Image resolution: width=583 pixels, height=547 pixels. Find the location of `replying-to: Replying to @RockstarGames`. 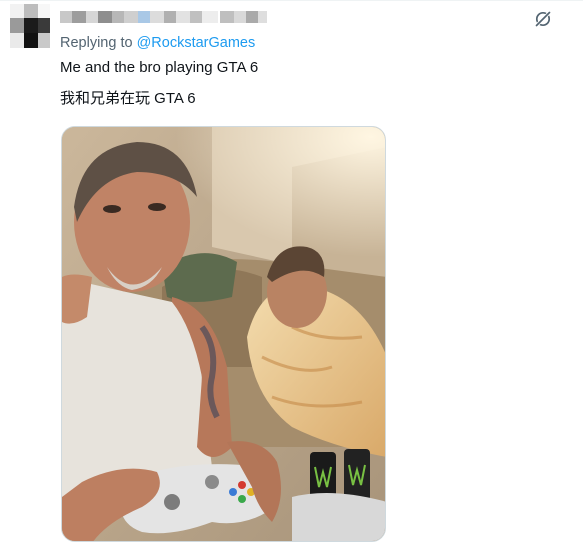

replying-to: Replying to @RockstarGames is located at coordinates (157, 43).